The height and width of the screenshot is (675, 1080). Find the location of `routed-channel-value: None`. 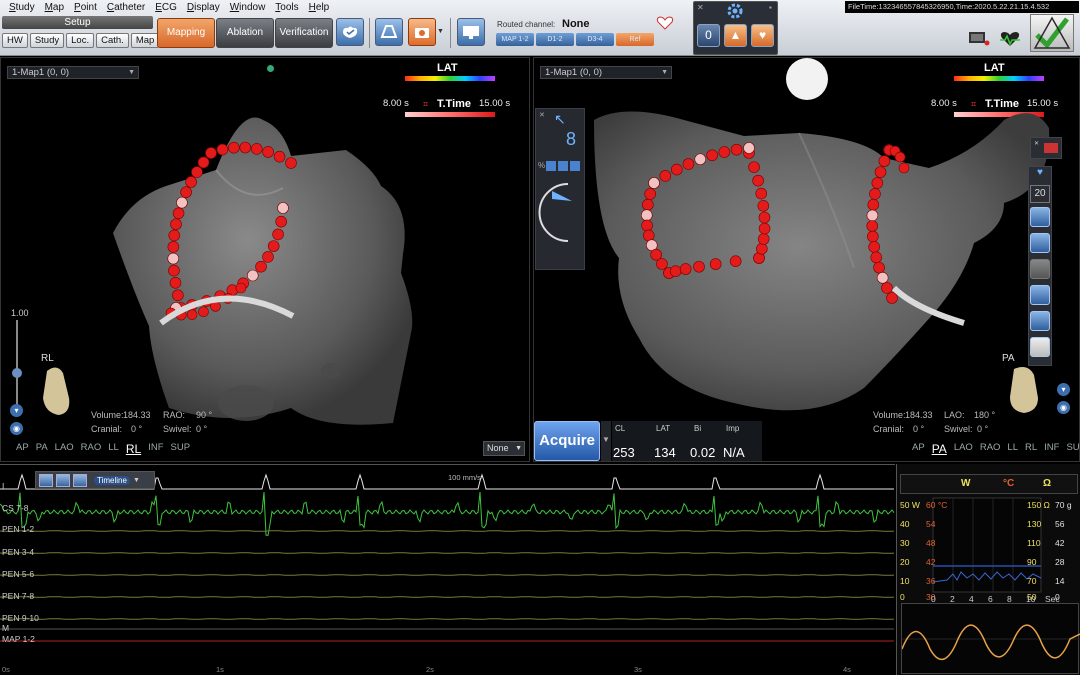

routed-channel-value: None is located at coordinates (576, 24).